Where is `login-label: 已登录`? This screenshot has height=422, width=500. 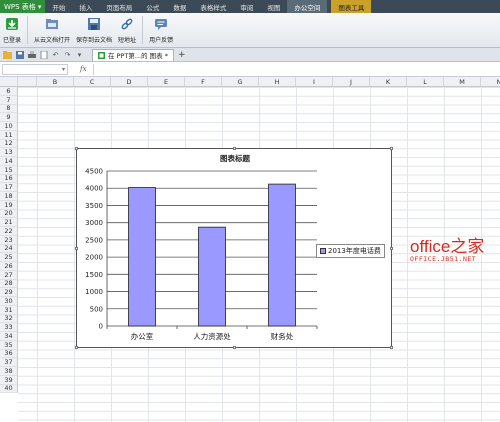
login-label: 已登录 is located at coordinates (12, 40).